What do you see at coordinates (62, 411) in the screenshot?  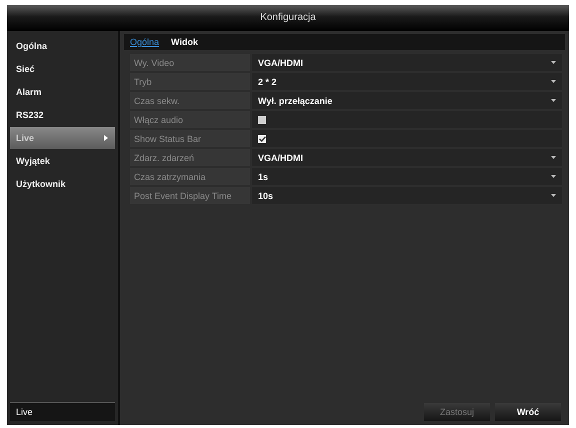 I see `sidebar-footer: Live` at bounding box center [62, 411].